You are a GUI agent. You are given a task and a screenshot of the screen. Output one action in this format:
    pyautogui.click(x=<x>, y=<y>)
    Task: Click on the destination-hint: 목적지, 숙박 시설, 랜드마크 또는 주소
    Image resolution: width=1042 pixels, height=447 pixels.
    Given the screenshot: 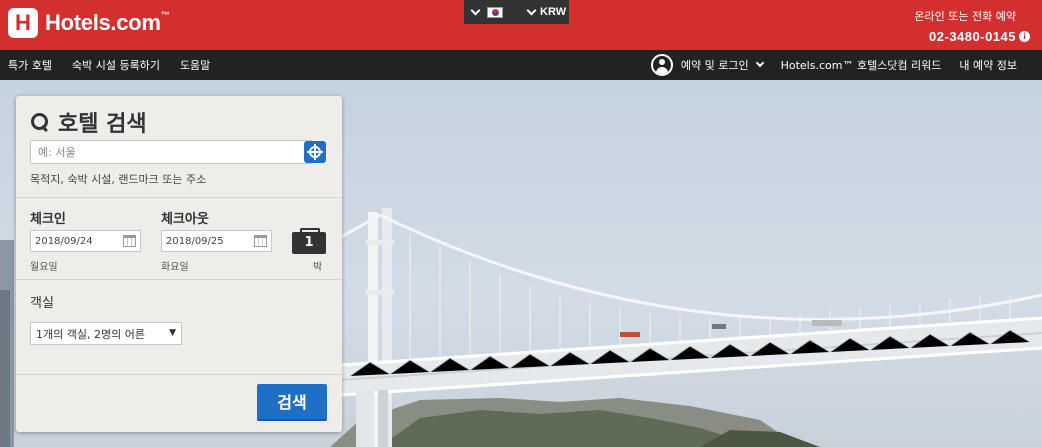 What is the action you would take?
    pyautogui.click(x=118, y=179)
    